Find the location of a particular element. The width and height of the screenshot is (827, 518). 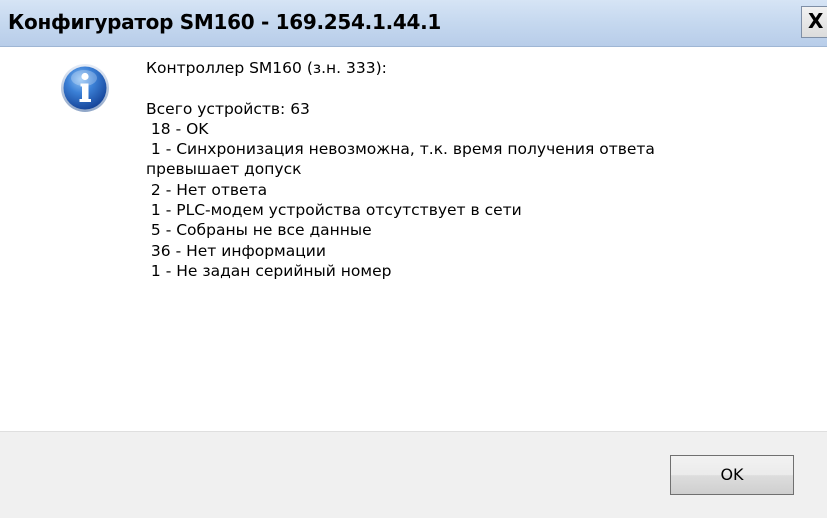

window-title: Конфигуратор SM160 - 169.254.1.44.1 is located at coordinates (225, 22).